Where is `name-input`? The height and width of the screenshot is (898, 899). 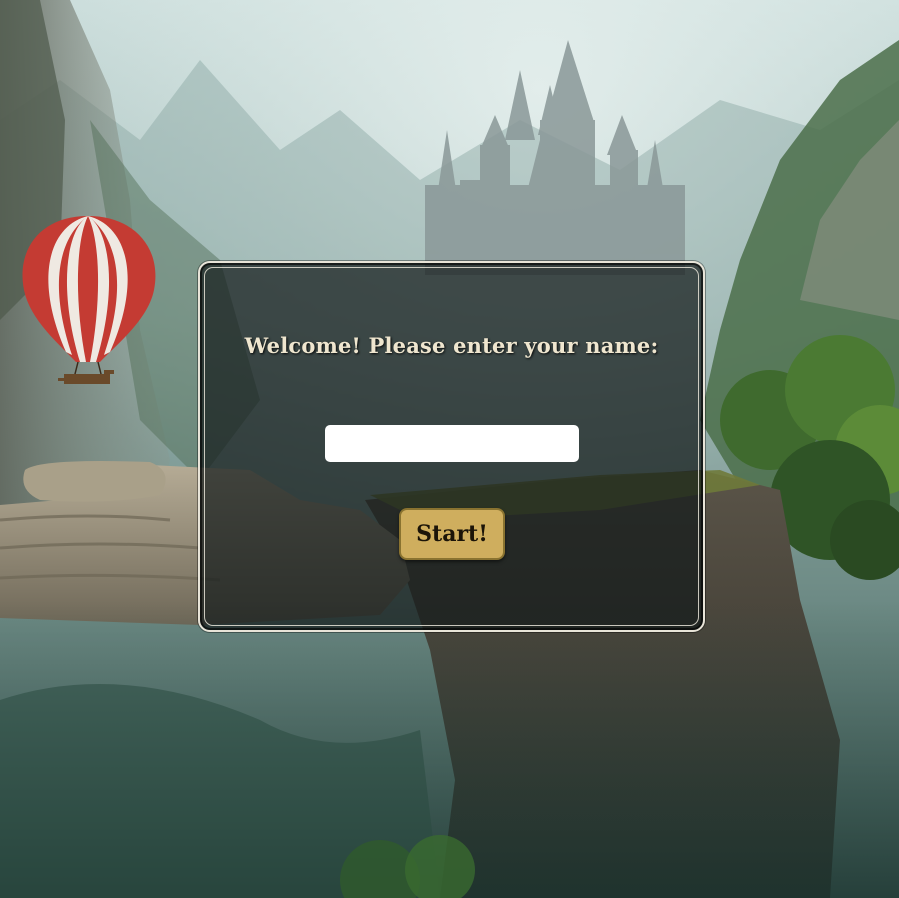
name-input is located at coordinates (452, 443).